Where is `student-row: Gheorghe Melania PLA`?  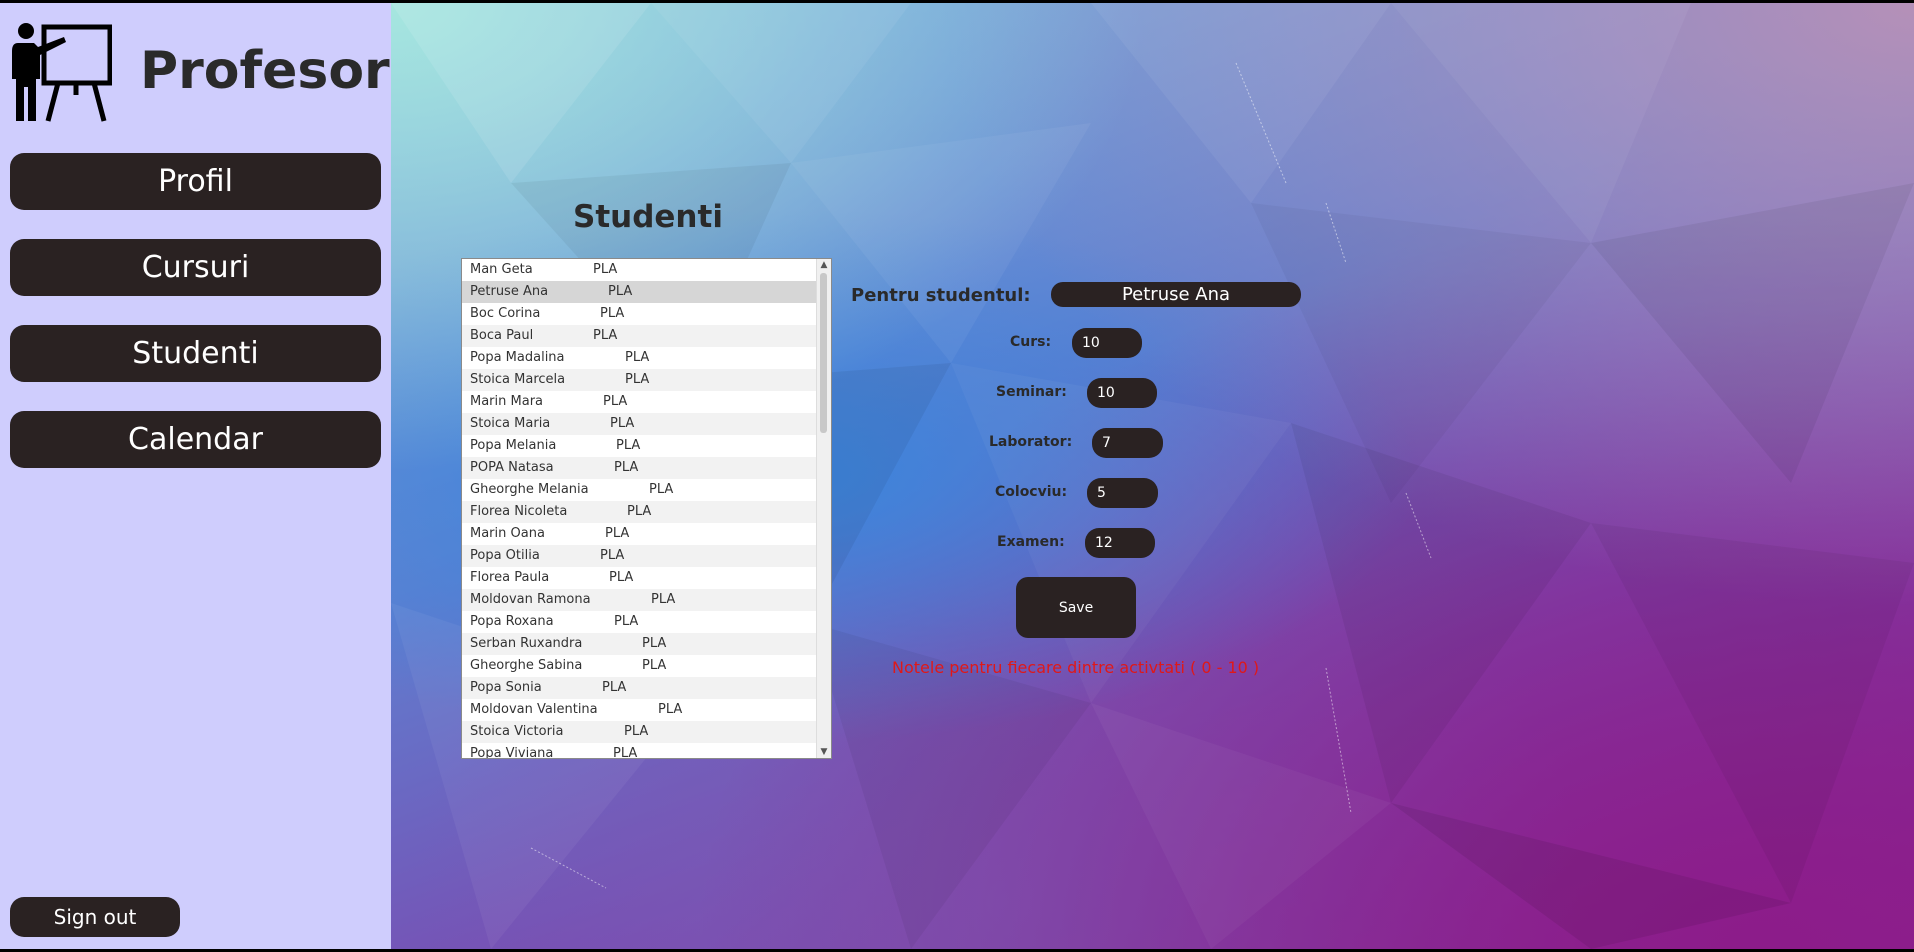 student-row: Gheorghe Melania PLA is located at coordinates (639, 490).